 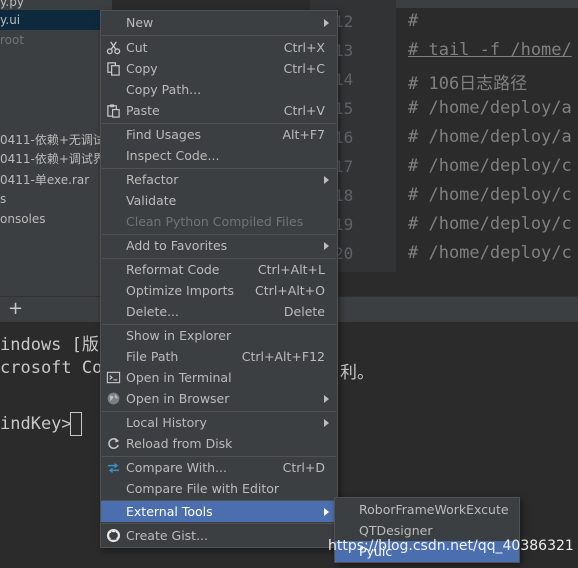 What do you see at coordinates (219, 179) in the screenshot?
I see `menu-item-refactor: Refactor` at bounding box center [219, 179].